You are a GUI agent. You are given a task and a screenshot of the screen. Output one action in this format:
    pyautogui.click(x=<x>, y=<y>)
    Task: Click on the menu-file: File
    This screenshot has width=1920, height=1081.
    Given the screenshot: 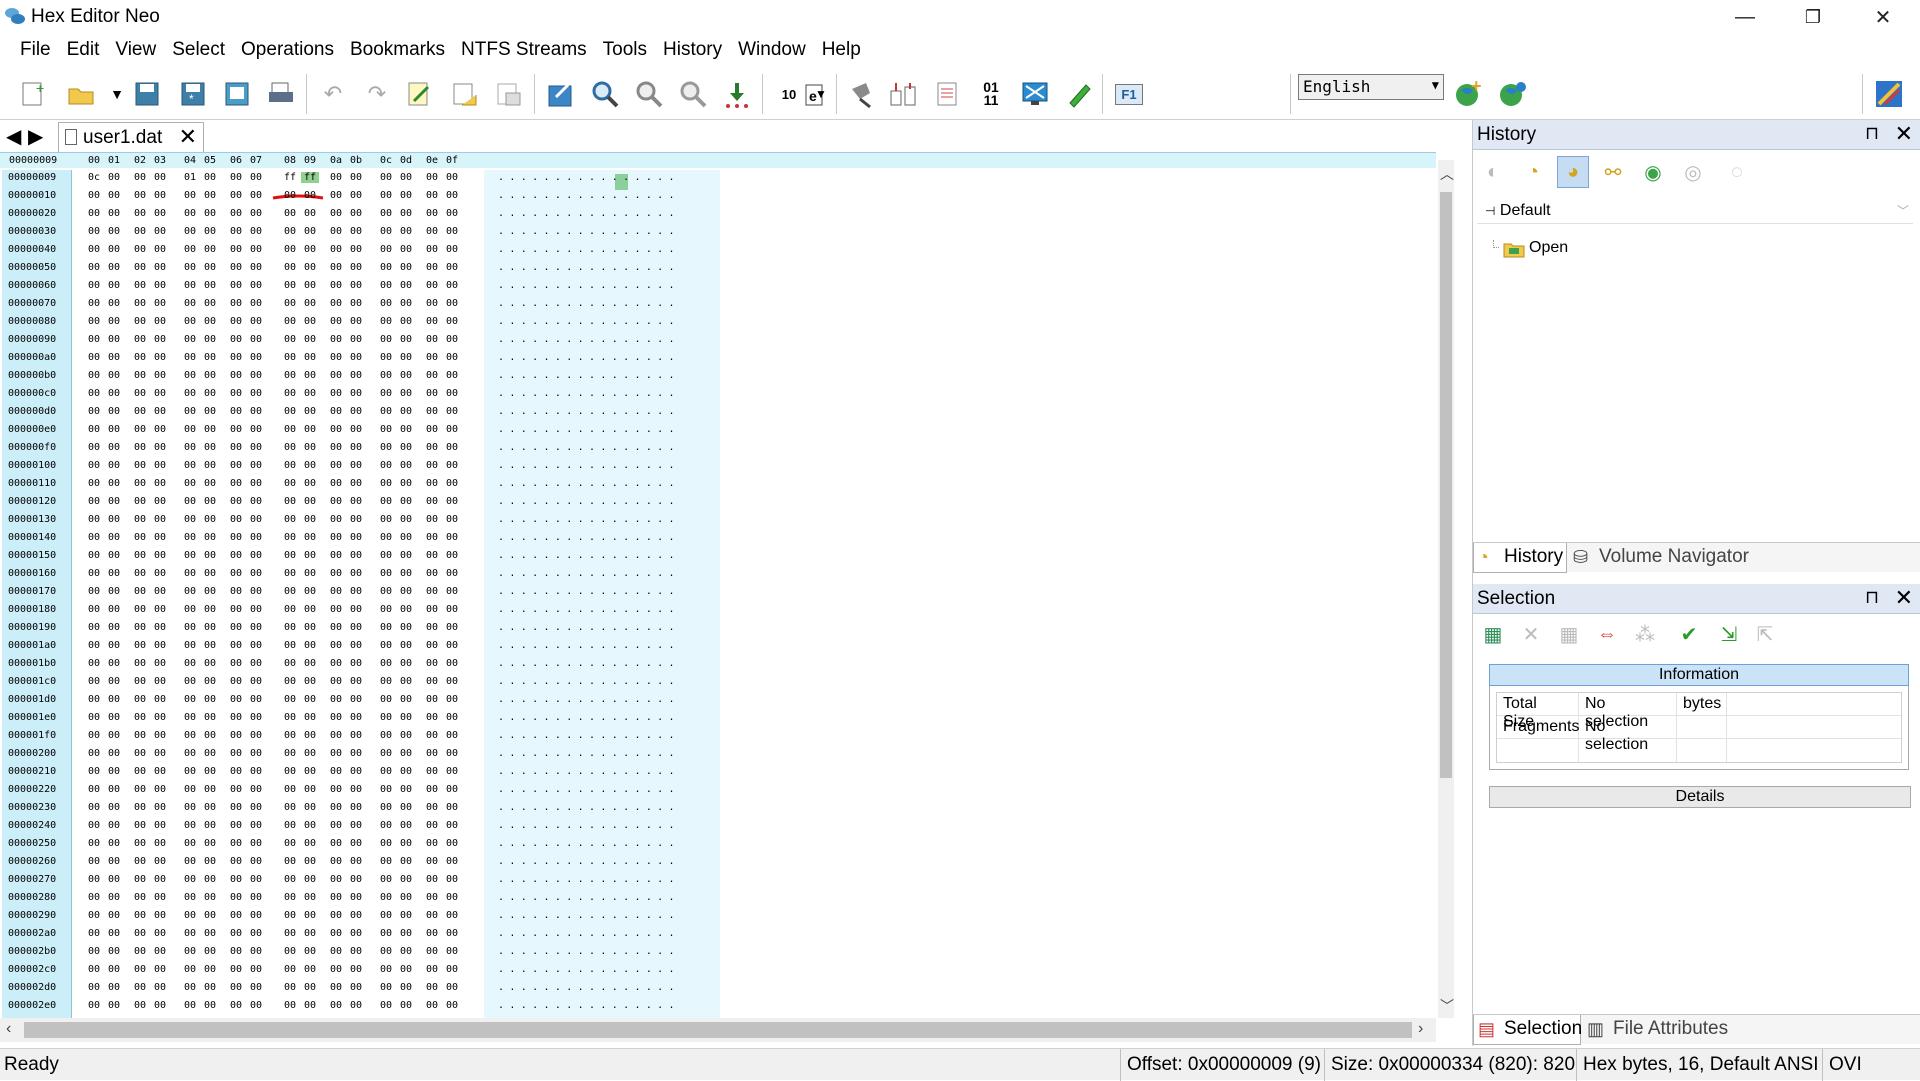 What is the action you would take?
    pyautogui.click(x=35, y=51)
    